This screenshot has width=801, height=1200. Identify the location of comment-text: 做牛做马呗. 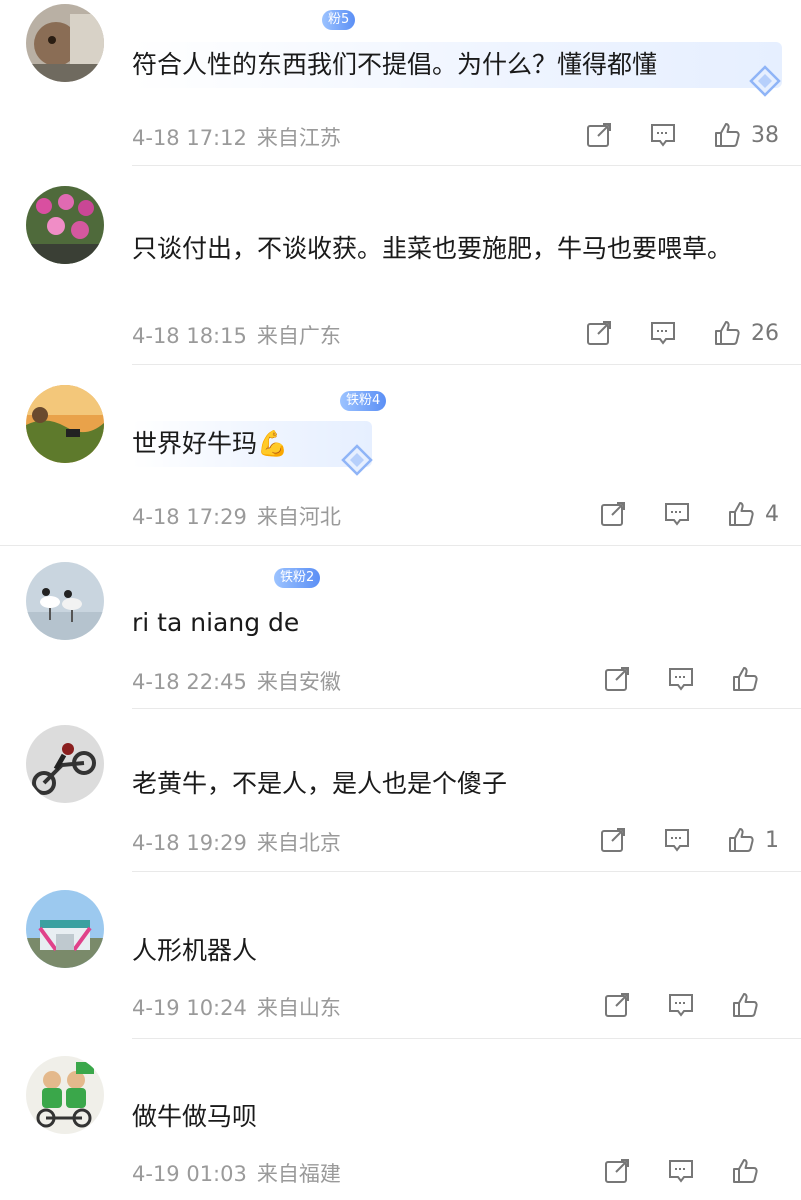
(195, 1116).